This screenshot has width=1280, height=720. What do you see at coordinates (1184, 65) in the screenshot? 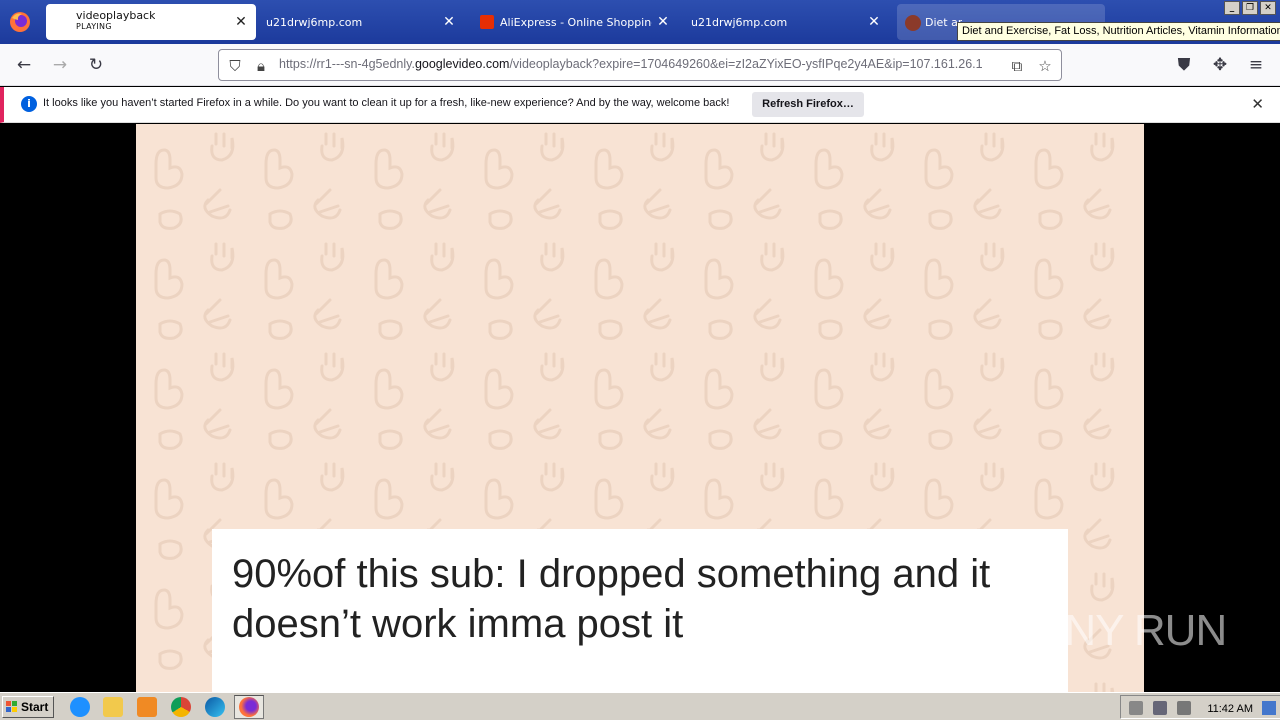
I see `pocket-icon: ⛊` at bounding box center [1184, 65].